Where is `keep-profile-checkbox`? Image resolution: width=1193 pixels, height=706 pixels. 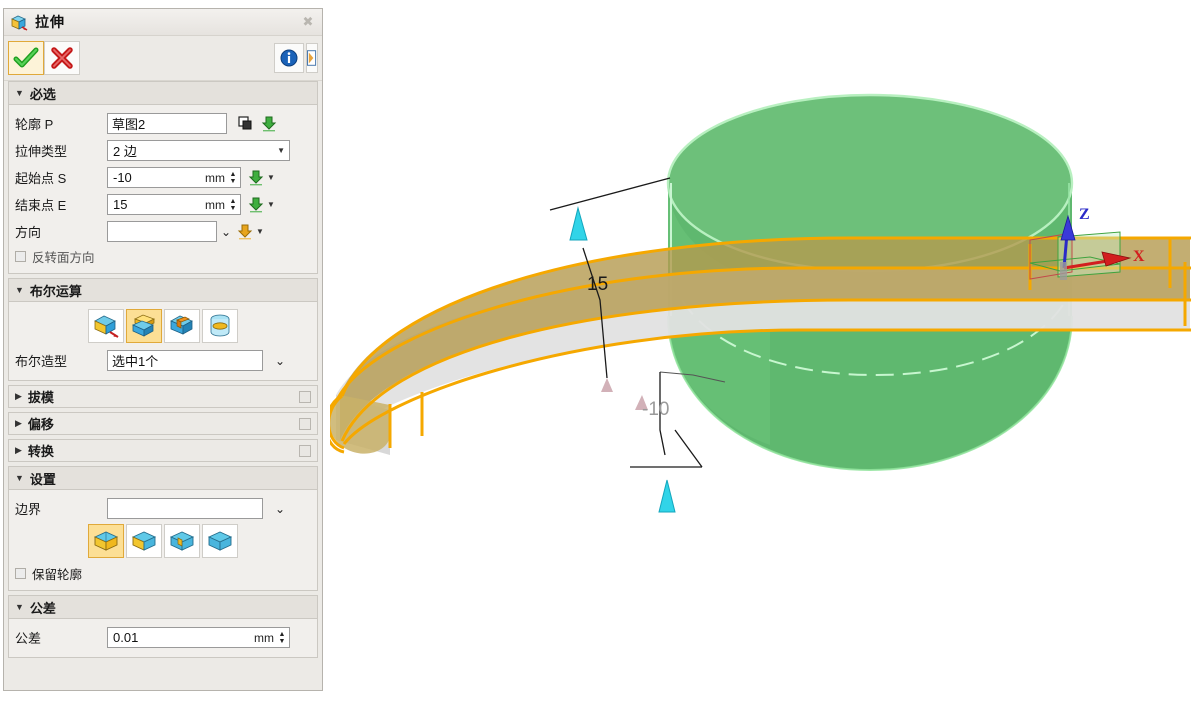
keep-profile-checkbox is located at coordinates (20, 573).